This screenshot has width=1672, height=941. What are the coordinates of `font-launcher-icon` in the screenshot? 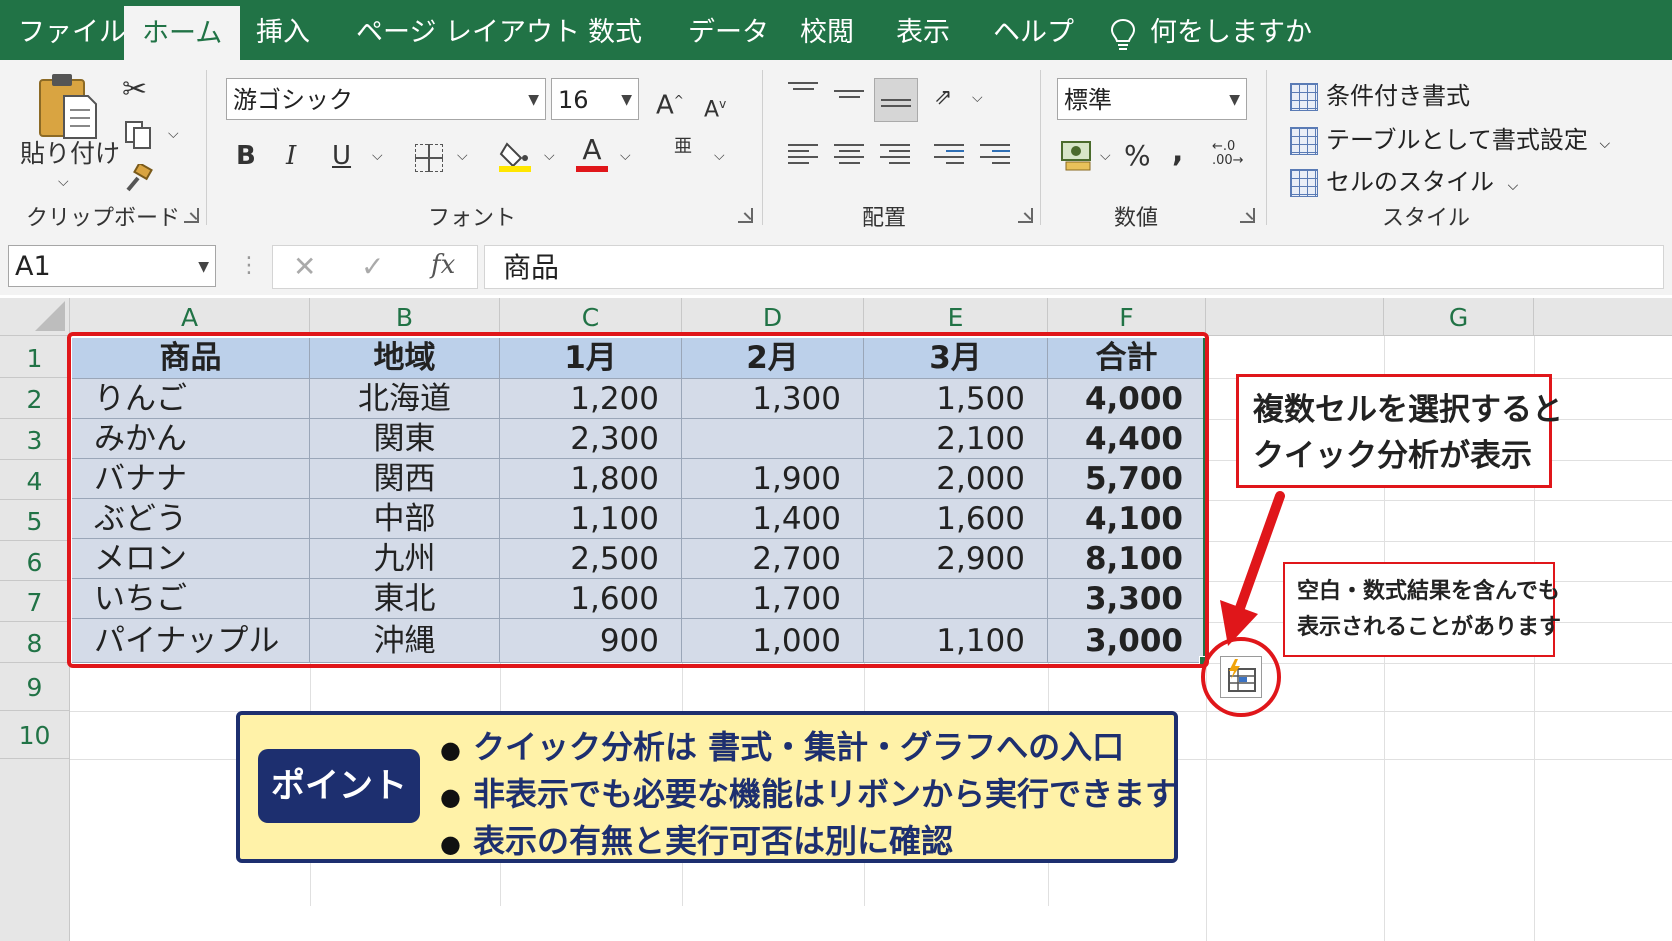 It's located at (745, 215).